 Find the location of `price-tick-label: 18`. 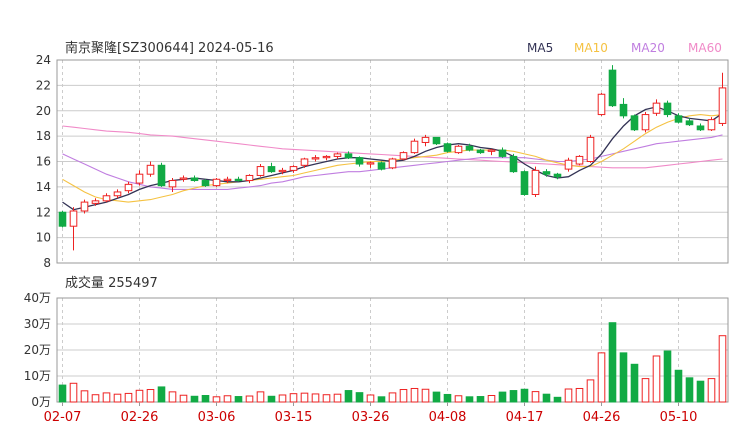

price-tick-label: 18 is located at coordinates (43, 136).